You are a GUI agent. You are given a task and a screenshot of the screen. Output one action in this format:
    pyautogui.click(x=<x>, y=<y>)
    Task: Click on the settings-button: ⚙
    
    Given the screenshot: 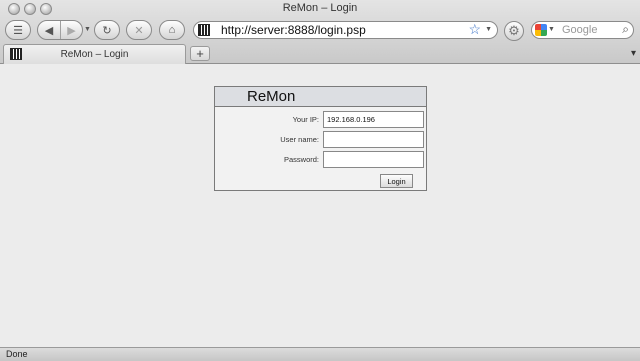 What is the action you would take?
    pyautogui.click(x=514, y=31)
    